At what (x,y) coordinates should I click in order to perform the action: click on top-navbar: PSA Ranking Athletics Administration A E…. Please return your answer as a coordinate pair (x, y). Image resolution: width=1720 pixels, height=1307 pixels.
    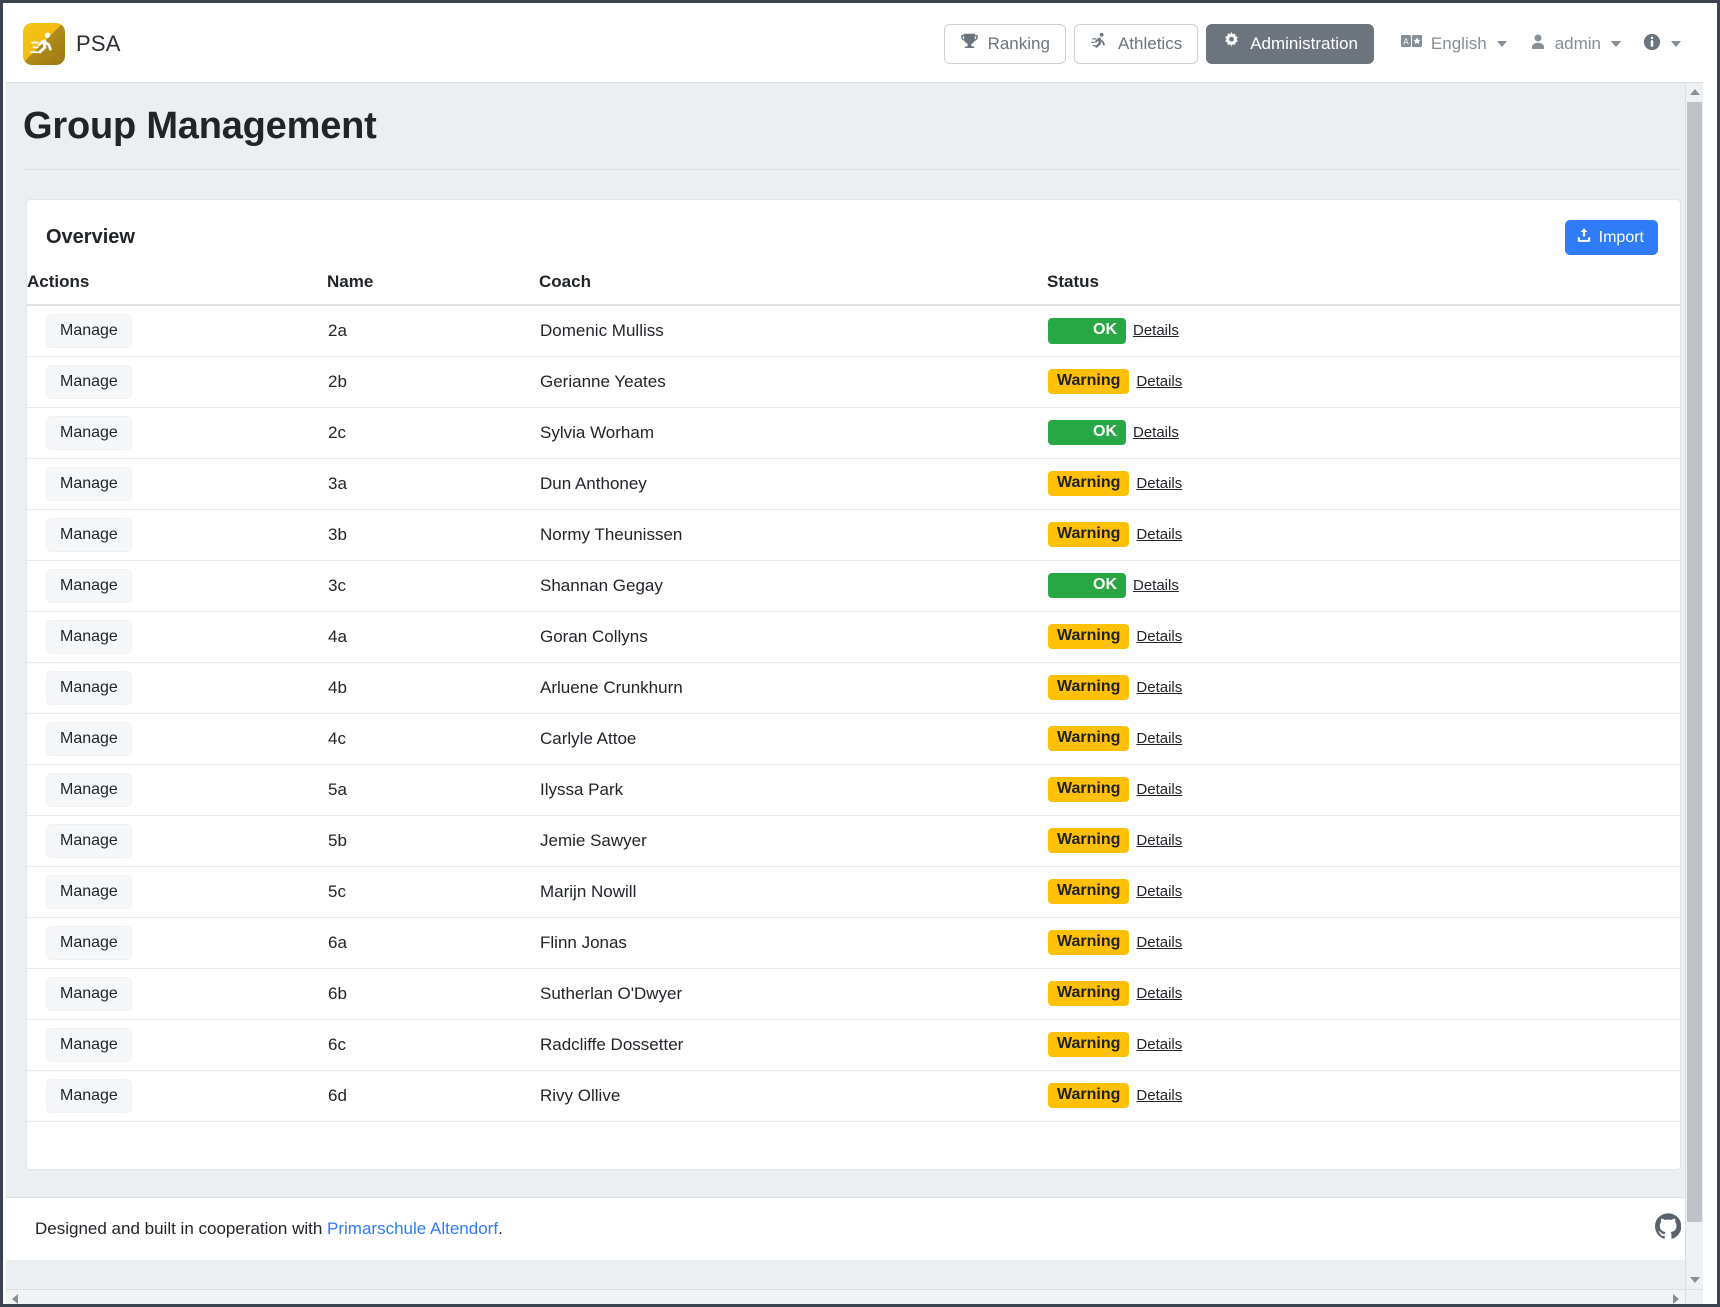
    Looking at the image, I should click on (854, 44).